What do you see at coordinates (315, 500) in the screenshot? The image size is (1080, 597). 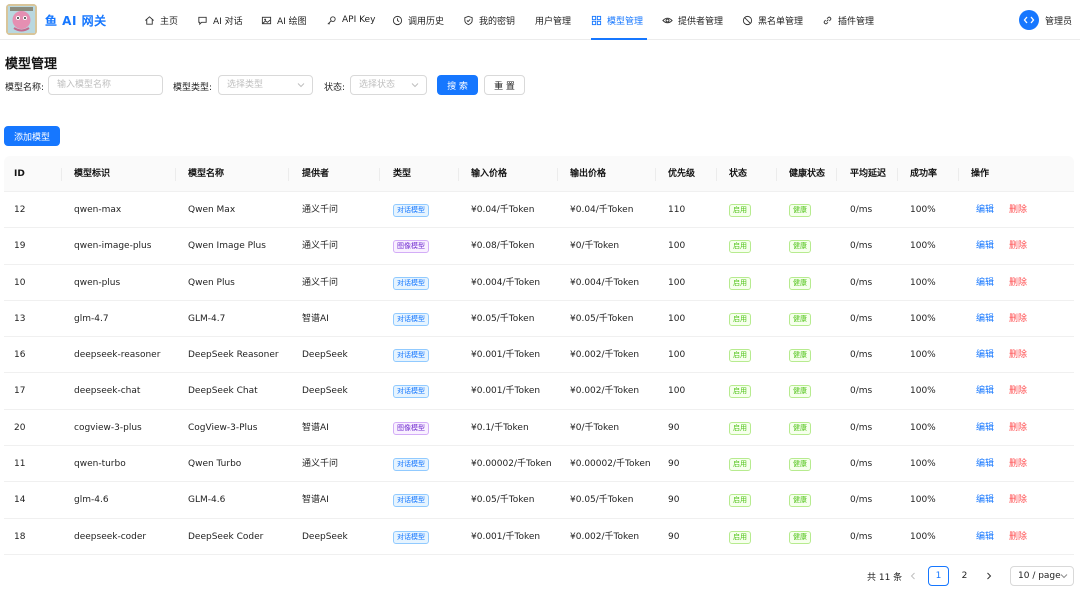 I see `cell-provider: 智谱AI` at bounding box center [315, 500].